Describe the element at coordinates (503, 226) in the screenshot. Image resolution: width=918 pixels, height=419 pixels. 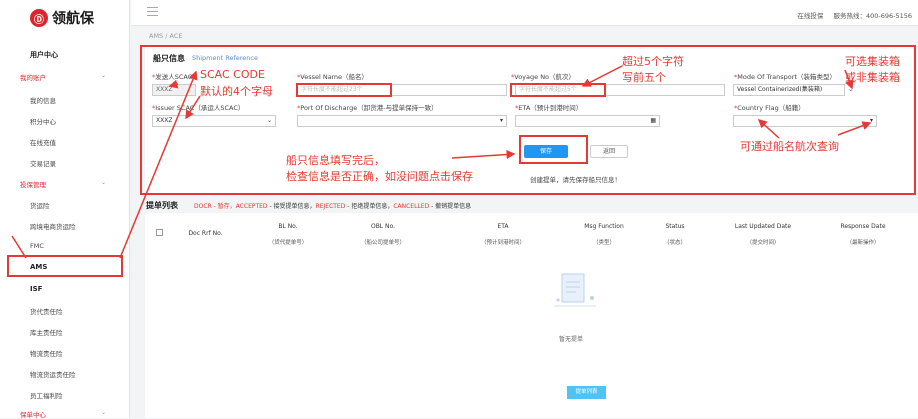
I see `col-eta: ETA` at that location.